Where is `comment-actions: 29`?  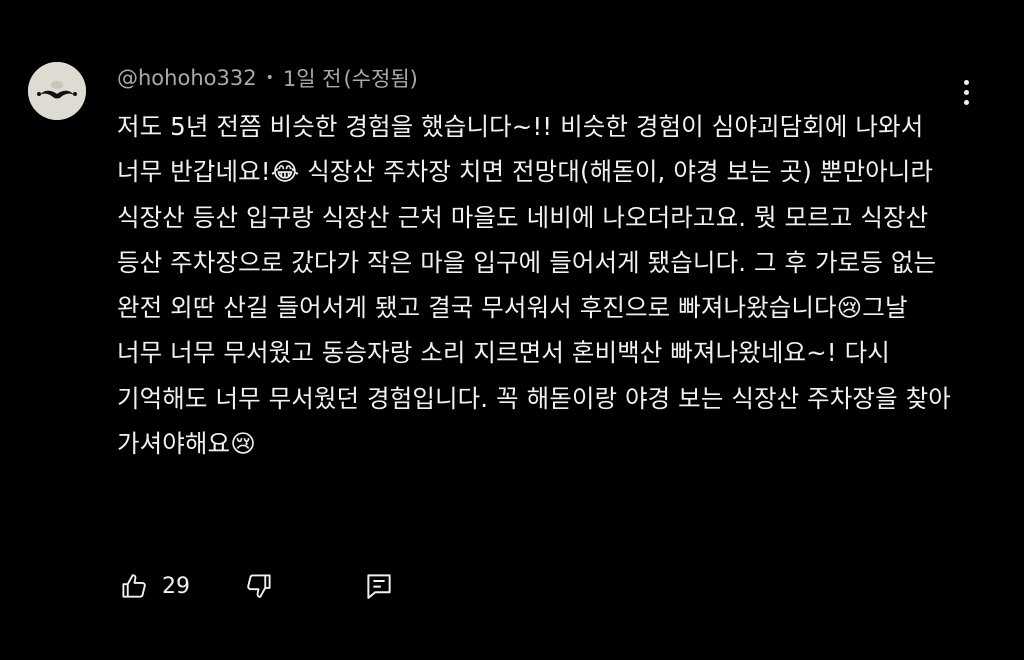 comment-actions: 29 is located at coordinates (256, 586).